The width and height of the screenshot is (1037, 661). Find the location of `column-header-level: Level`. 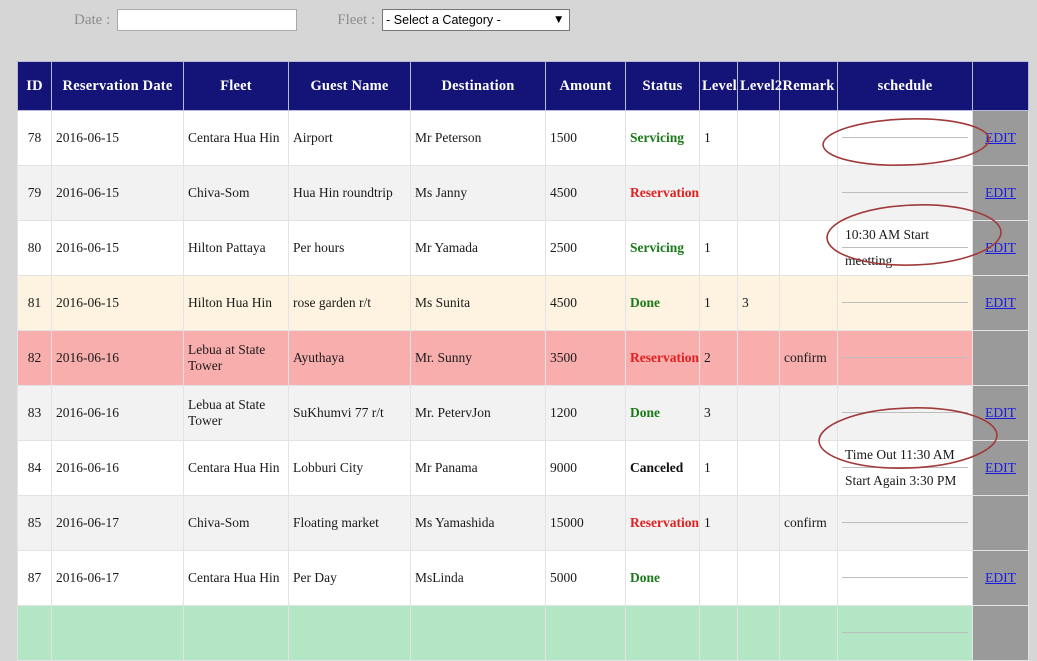

column-header-level: Level is located at coordinates (718, 86).